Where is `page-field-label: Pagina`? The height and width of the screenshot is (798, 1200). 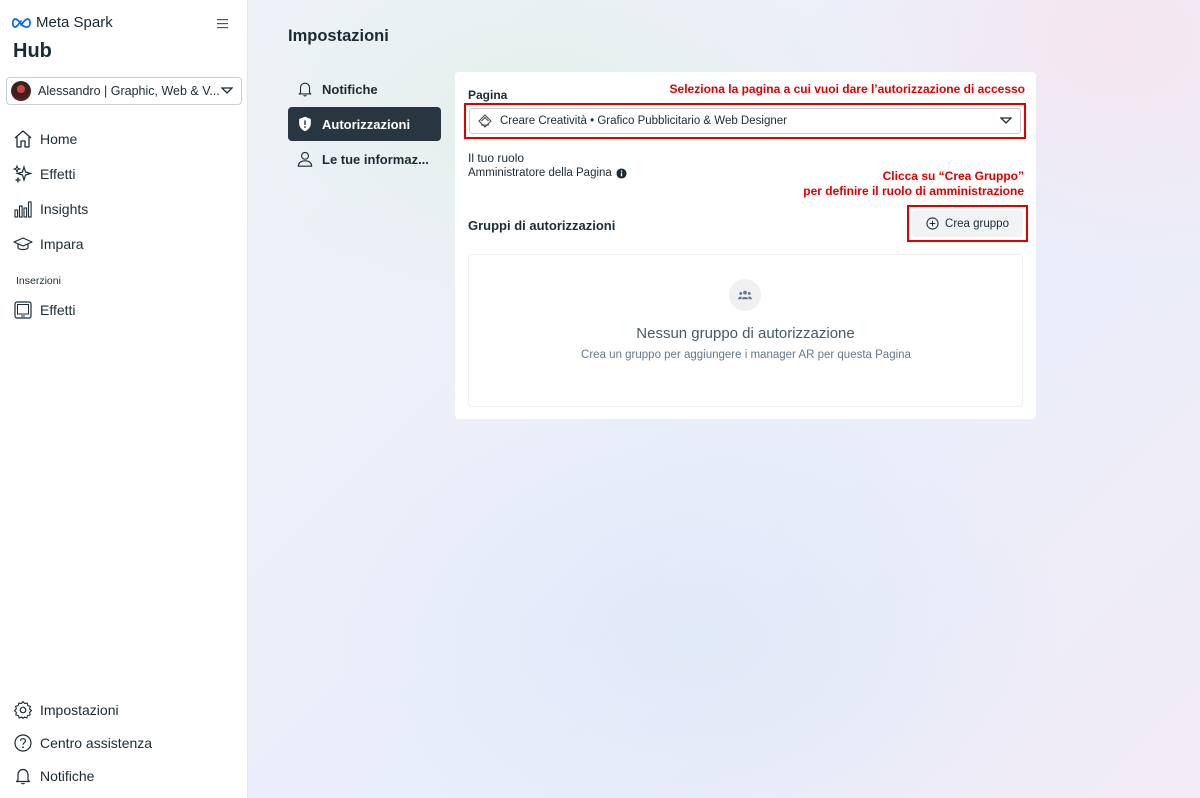 page-field-label: Pagina is located at coordinates (488, 95).